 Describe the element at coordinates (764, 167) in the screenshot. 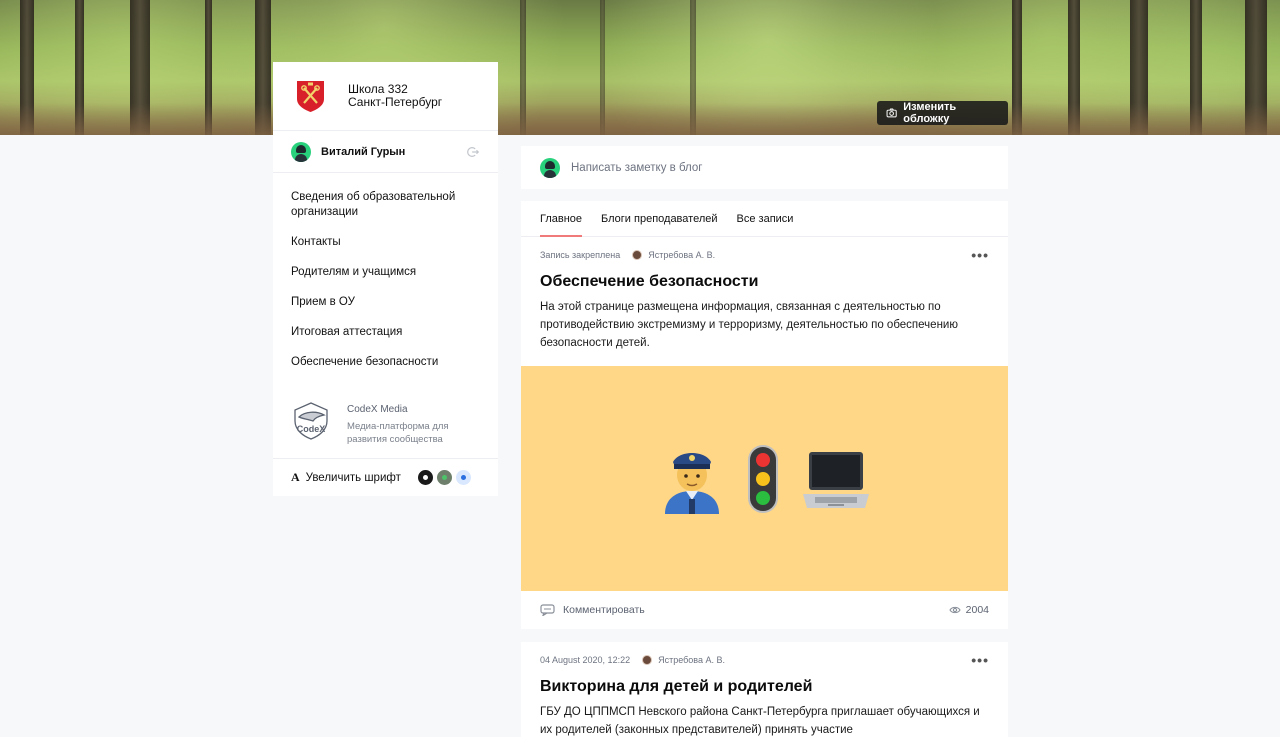

I see `compose-box: Написать заметку в блог` at that location.